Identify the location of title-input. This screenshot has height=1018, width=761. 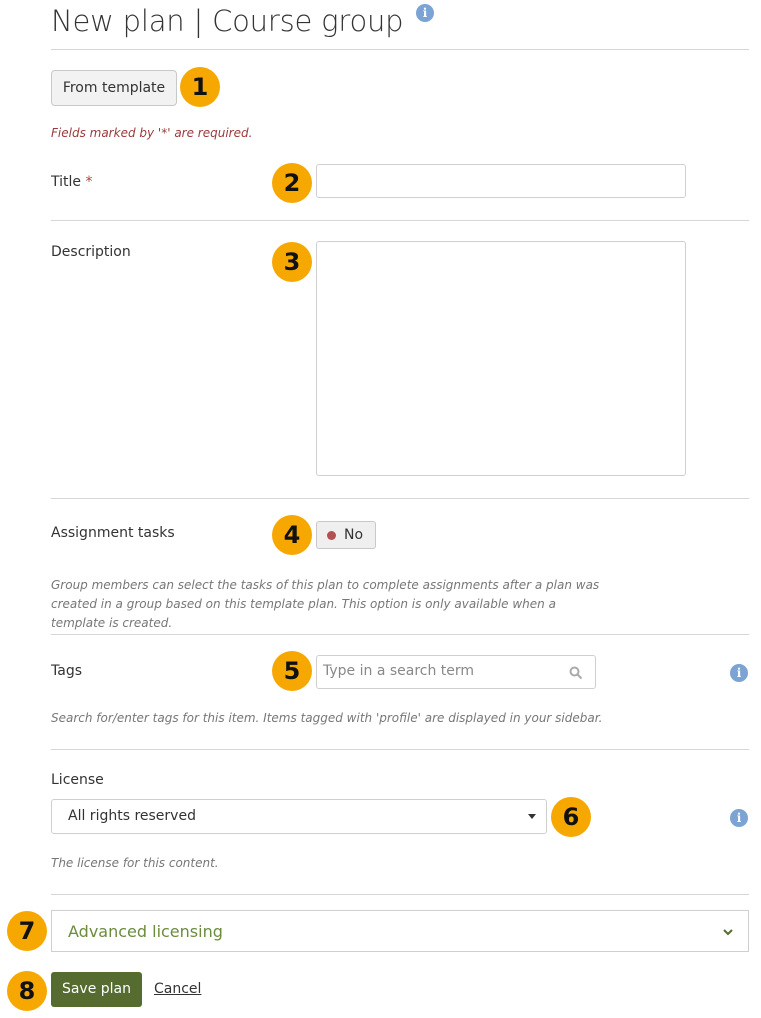
(501, 181).